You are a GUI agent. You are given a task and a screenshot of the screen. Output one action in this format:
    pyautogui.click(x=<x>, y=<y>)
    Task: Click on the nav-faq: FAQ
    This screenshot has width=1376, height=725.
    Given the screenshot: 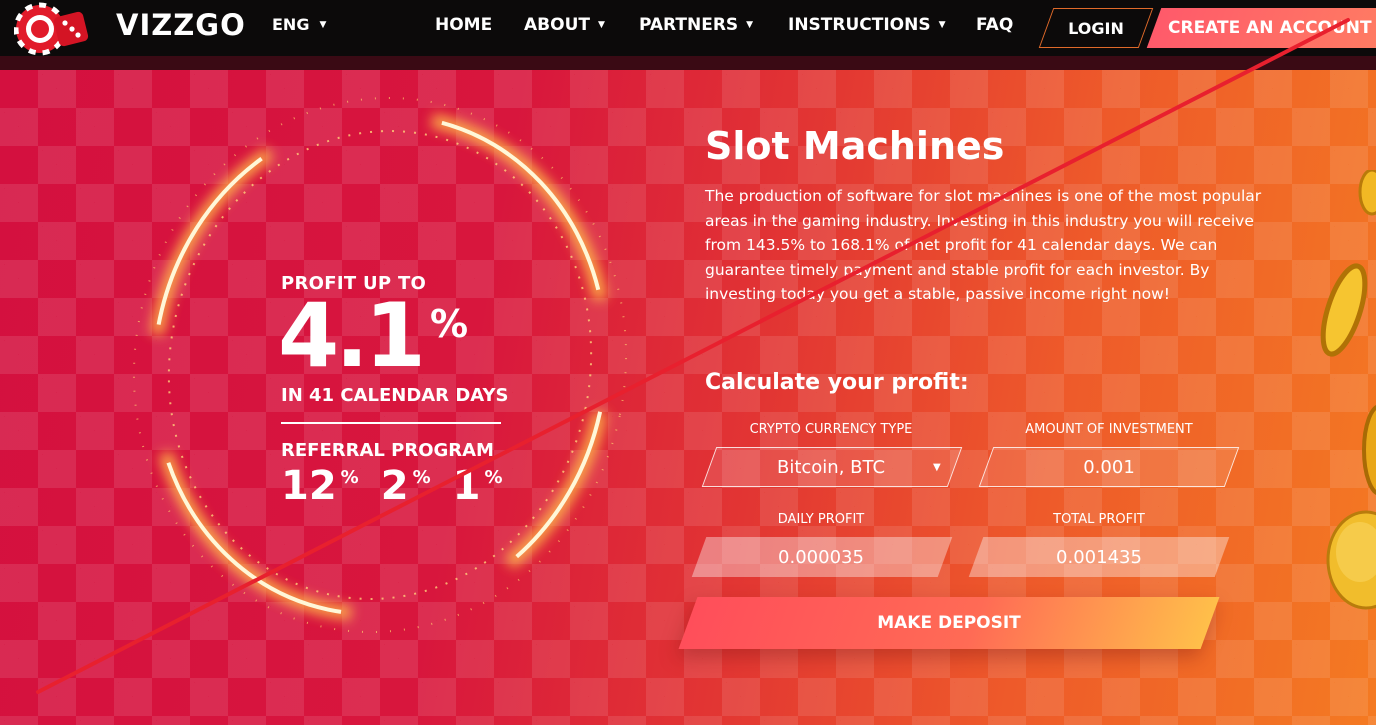 What is the action you would take?
    pyautogui.click(x=994, y=25)
    